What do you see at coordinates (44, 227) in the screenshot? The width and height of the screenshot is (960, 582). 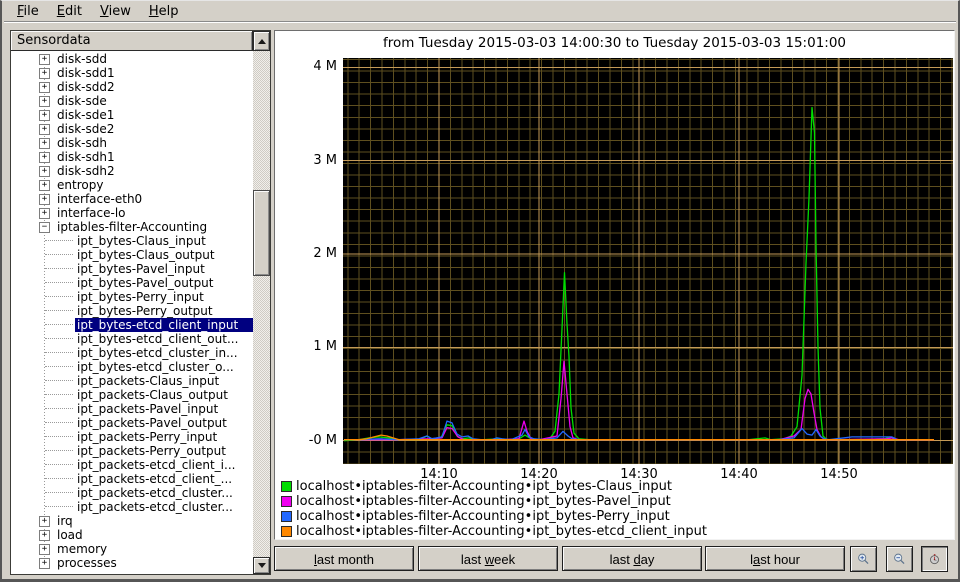 I see `collapse-icon: −` at bounding box center [44, 227].